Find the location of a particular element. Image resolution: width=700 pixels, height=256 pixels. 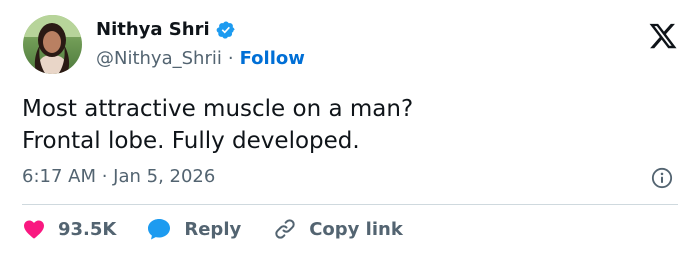

like-button: 93.5K is located at coordinates (69, 229).